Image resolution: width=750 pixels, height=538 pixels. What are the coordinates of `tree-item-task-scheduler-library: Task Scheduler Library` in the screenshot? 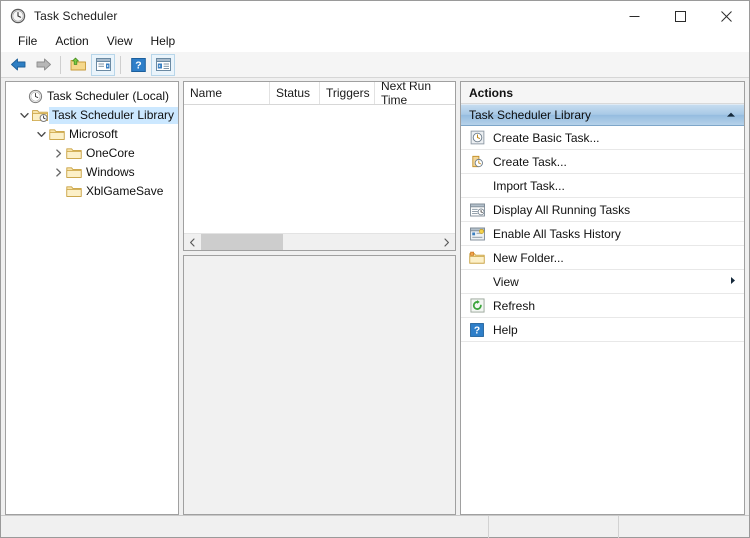 It's located at (92, 115).